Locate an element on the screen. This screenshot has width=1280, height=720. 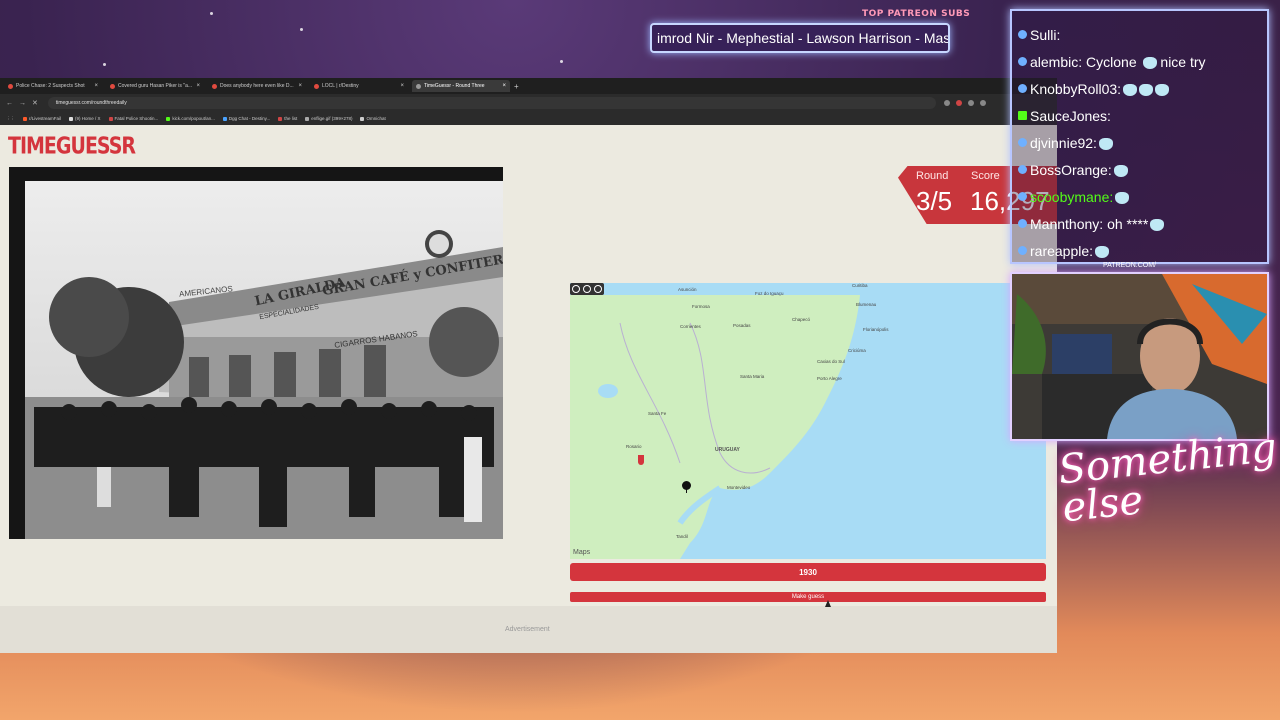
advertisement-area: Advertisement is located at coordinates (528, 629).